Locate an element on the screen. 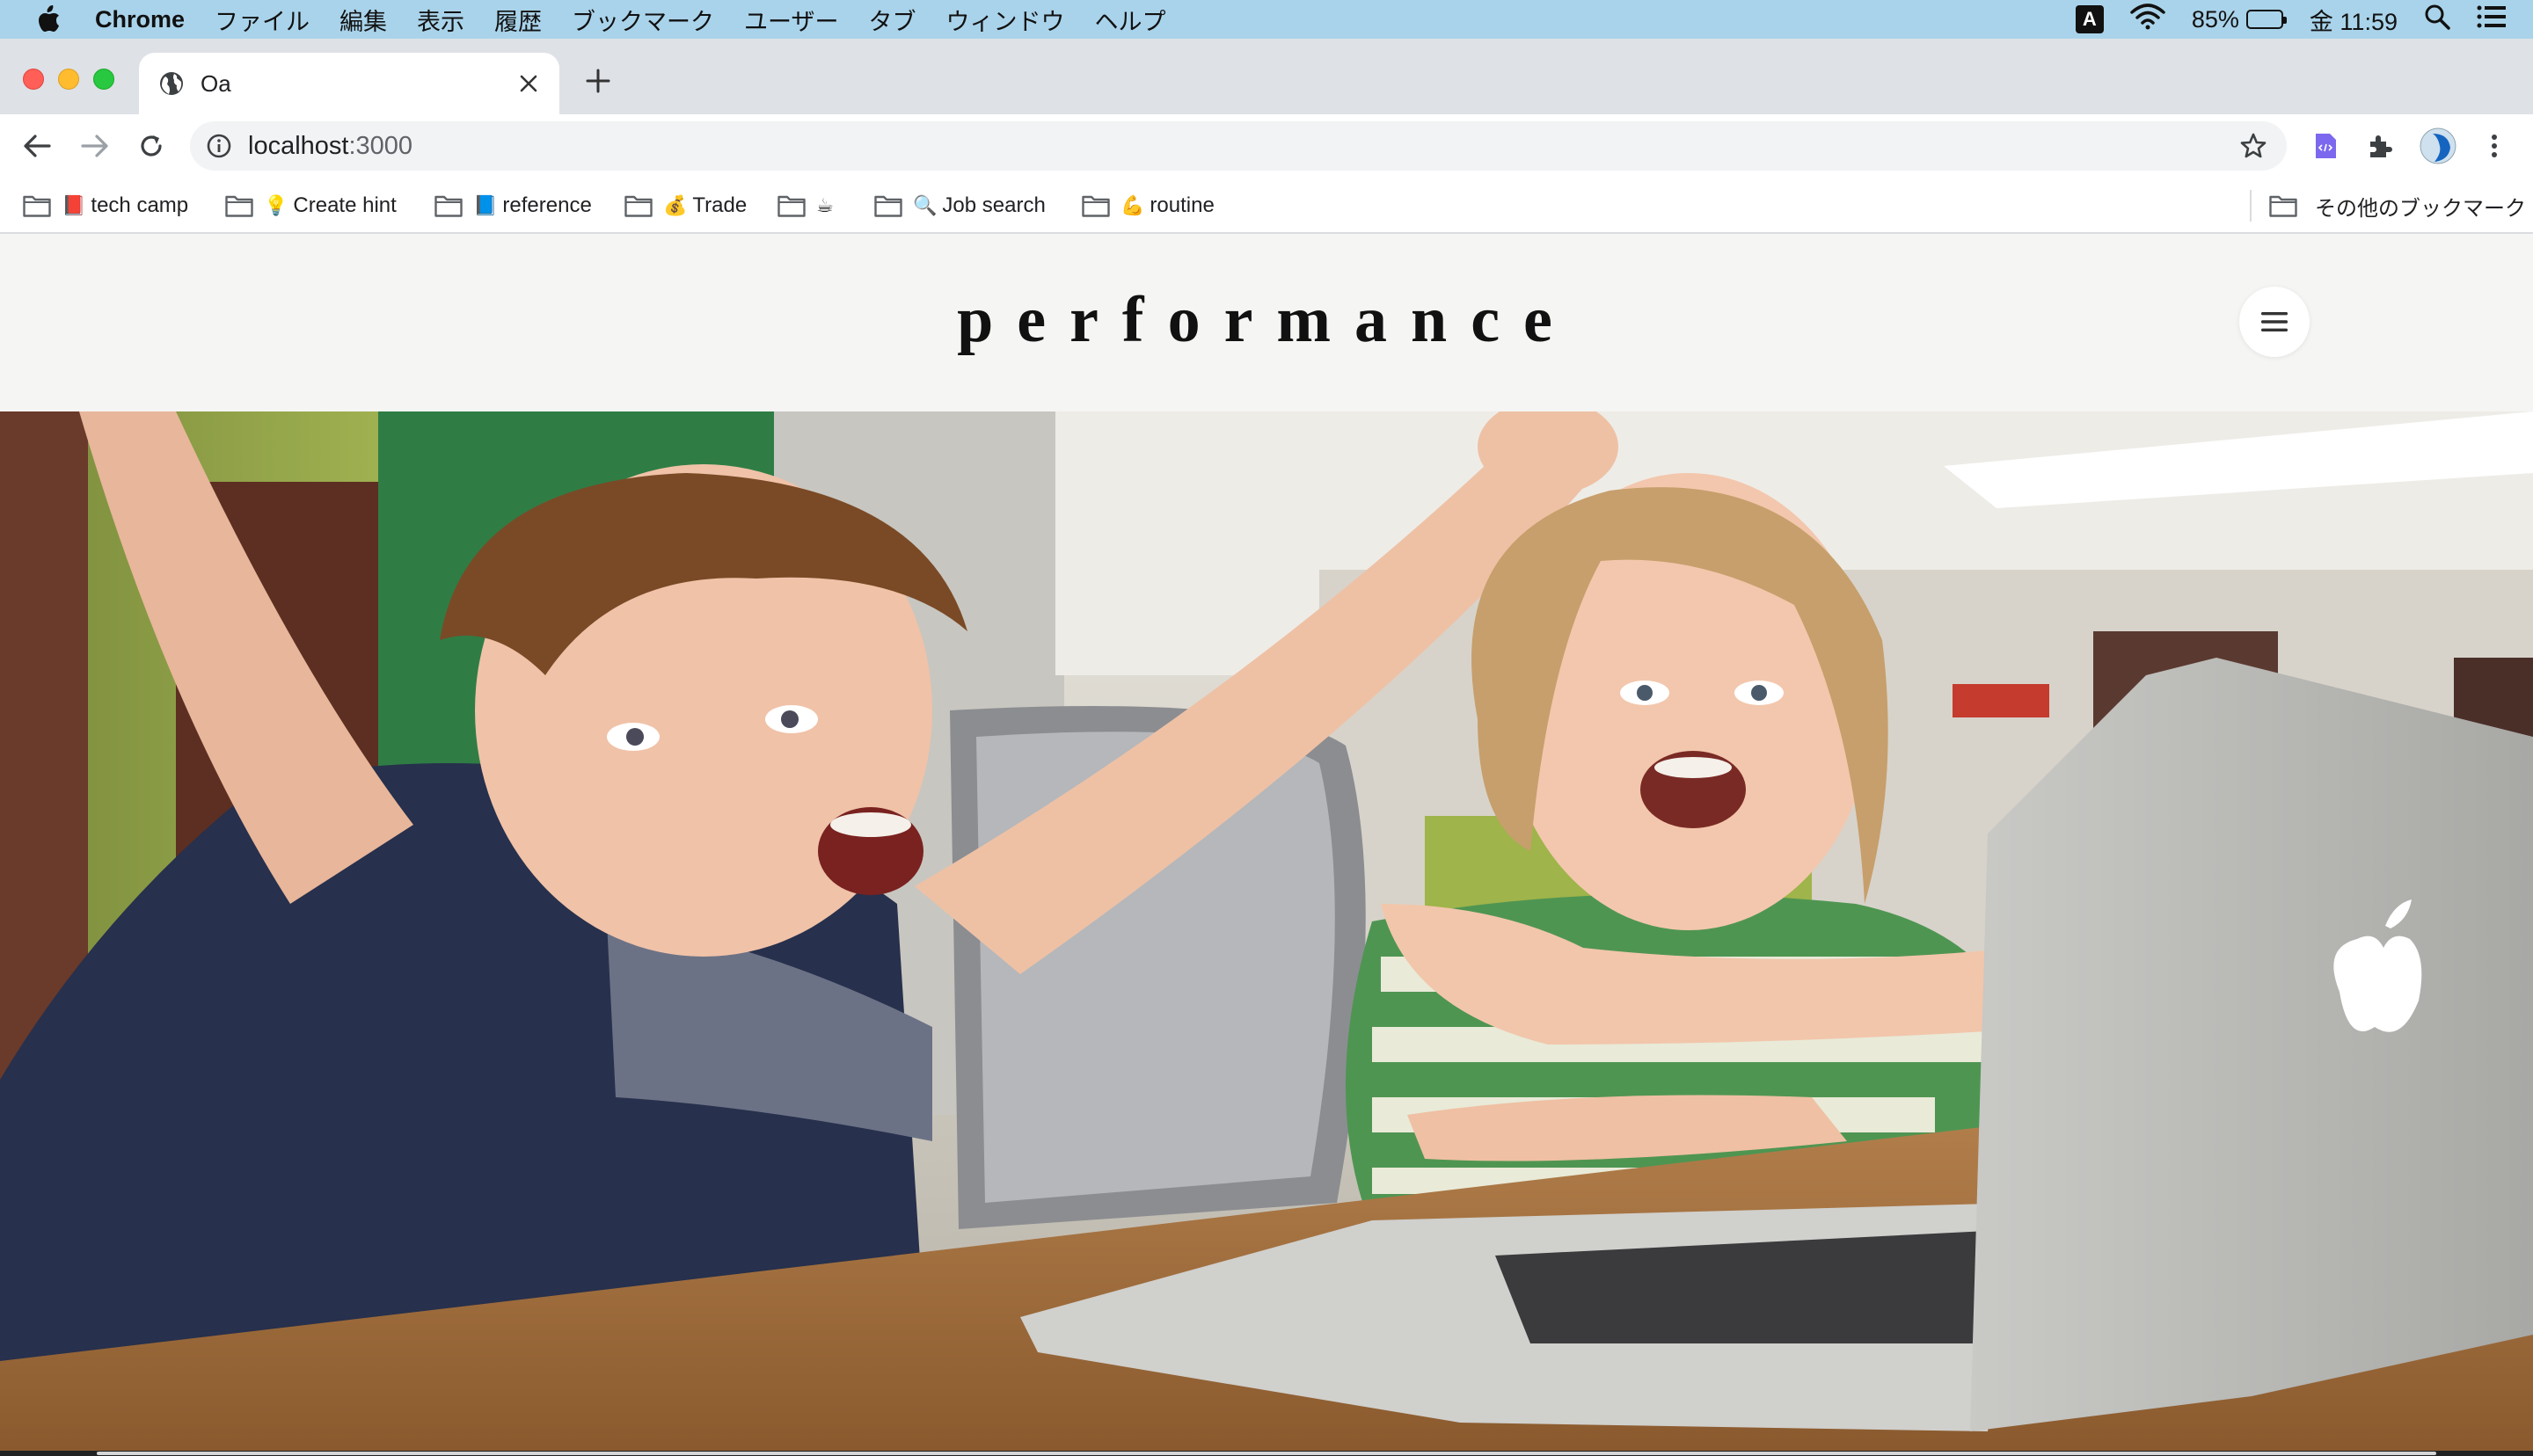  bookmark-label: reference is located at coordinates (547, 205).